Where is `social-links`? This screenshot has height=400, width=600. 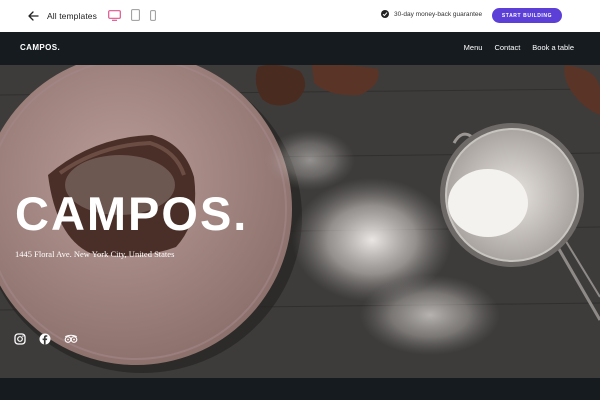 social-links is located at coordinates (46, 339).